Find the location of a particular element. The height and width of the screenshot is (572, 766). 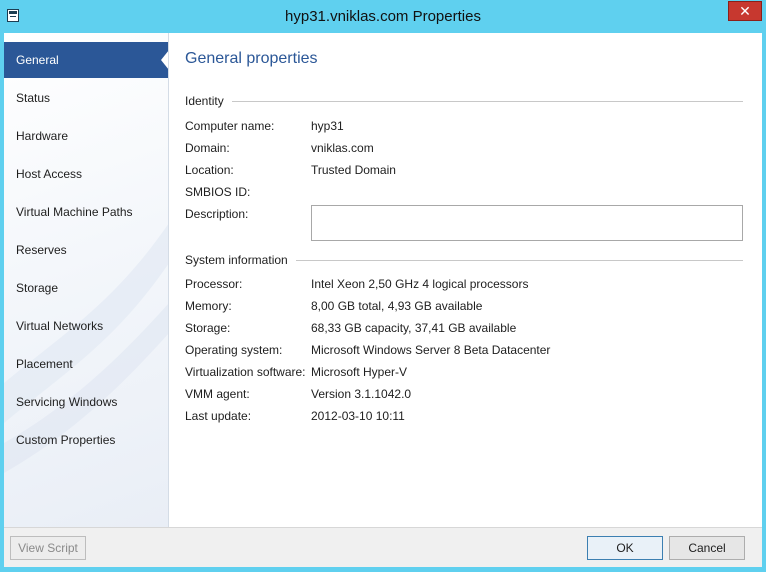

window-title: hyp31.vniklas.com Properties is located at coordinates (383, 16).